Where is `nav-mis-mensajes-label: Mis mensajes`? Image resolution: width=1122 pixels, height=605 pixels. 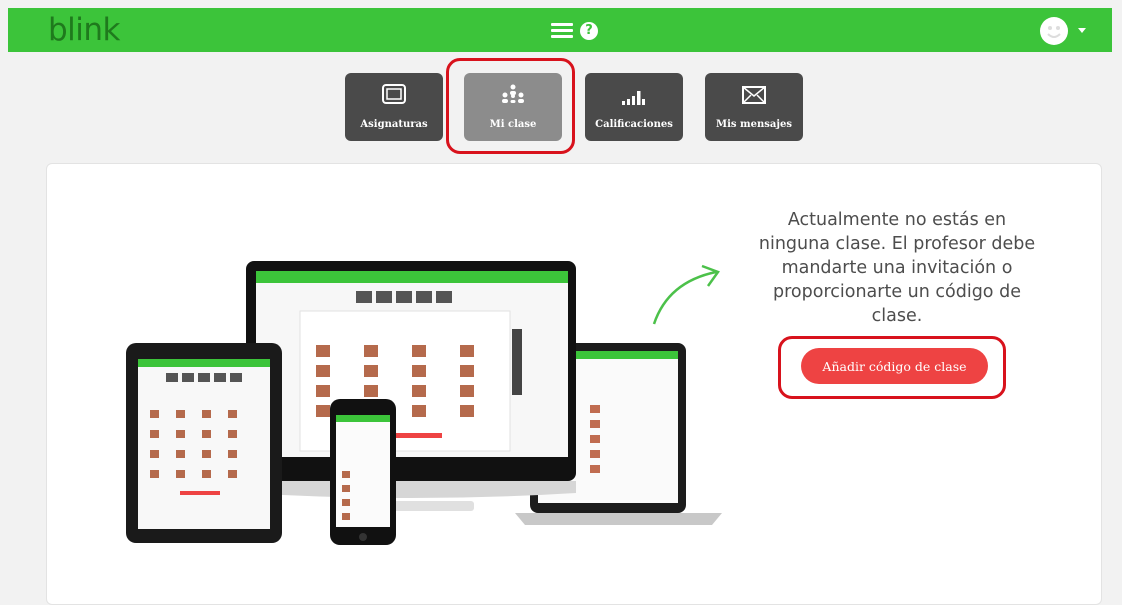 nav-mis-mensajes-label: Mis mensajes is located at coordinates (754, 124).